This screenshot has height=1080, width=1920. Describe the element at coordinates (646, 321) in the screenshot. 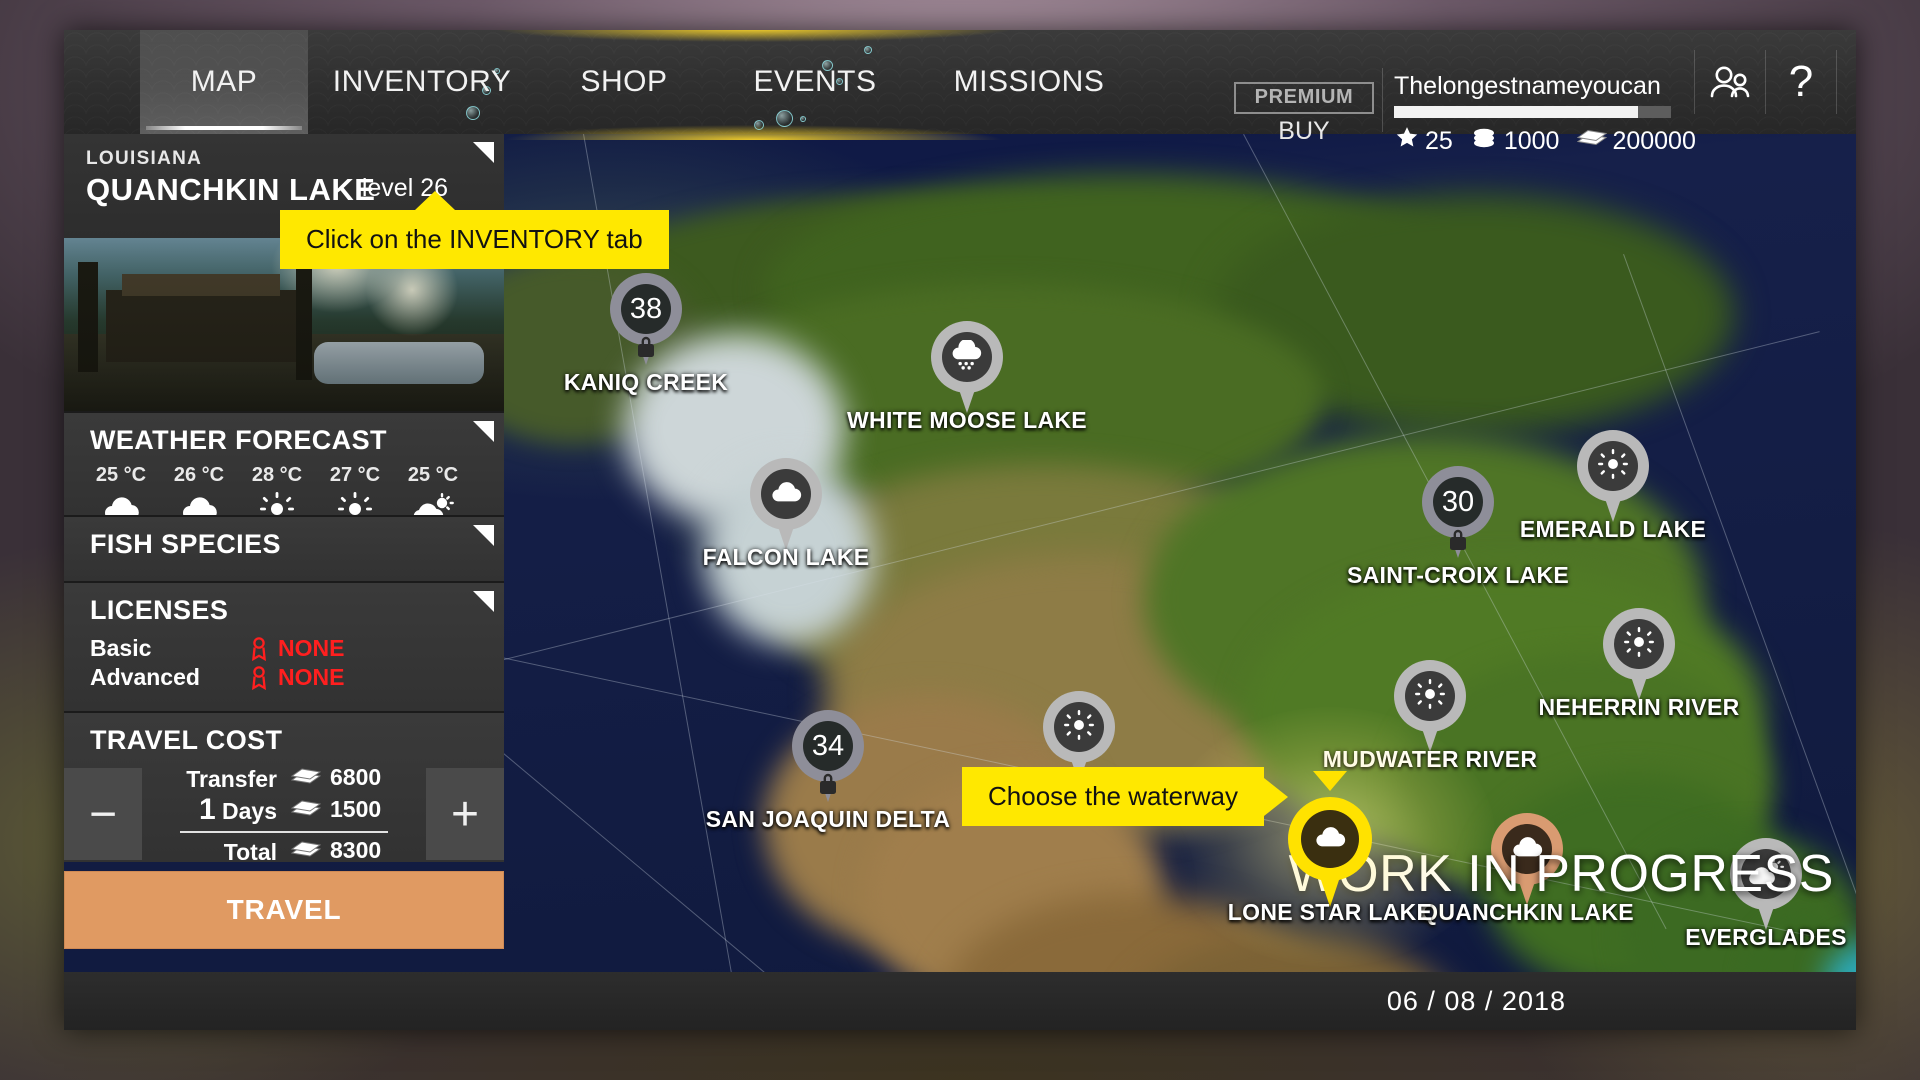

I see `map-pin: 38` at that location.